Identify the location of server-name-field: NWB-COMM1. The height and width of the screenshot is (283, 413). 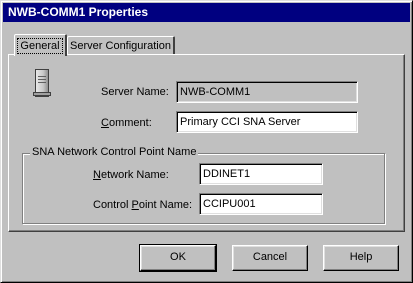
(267, 92).